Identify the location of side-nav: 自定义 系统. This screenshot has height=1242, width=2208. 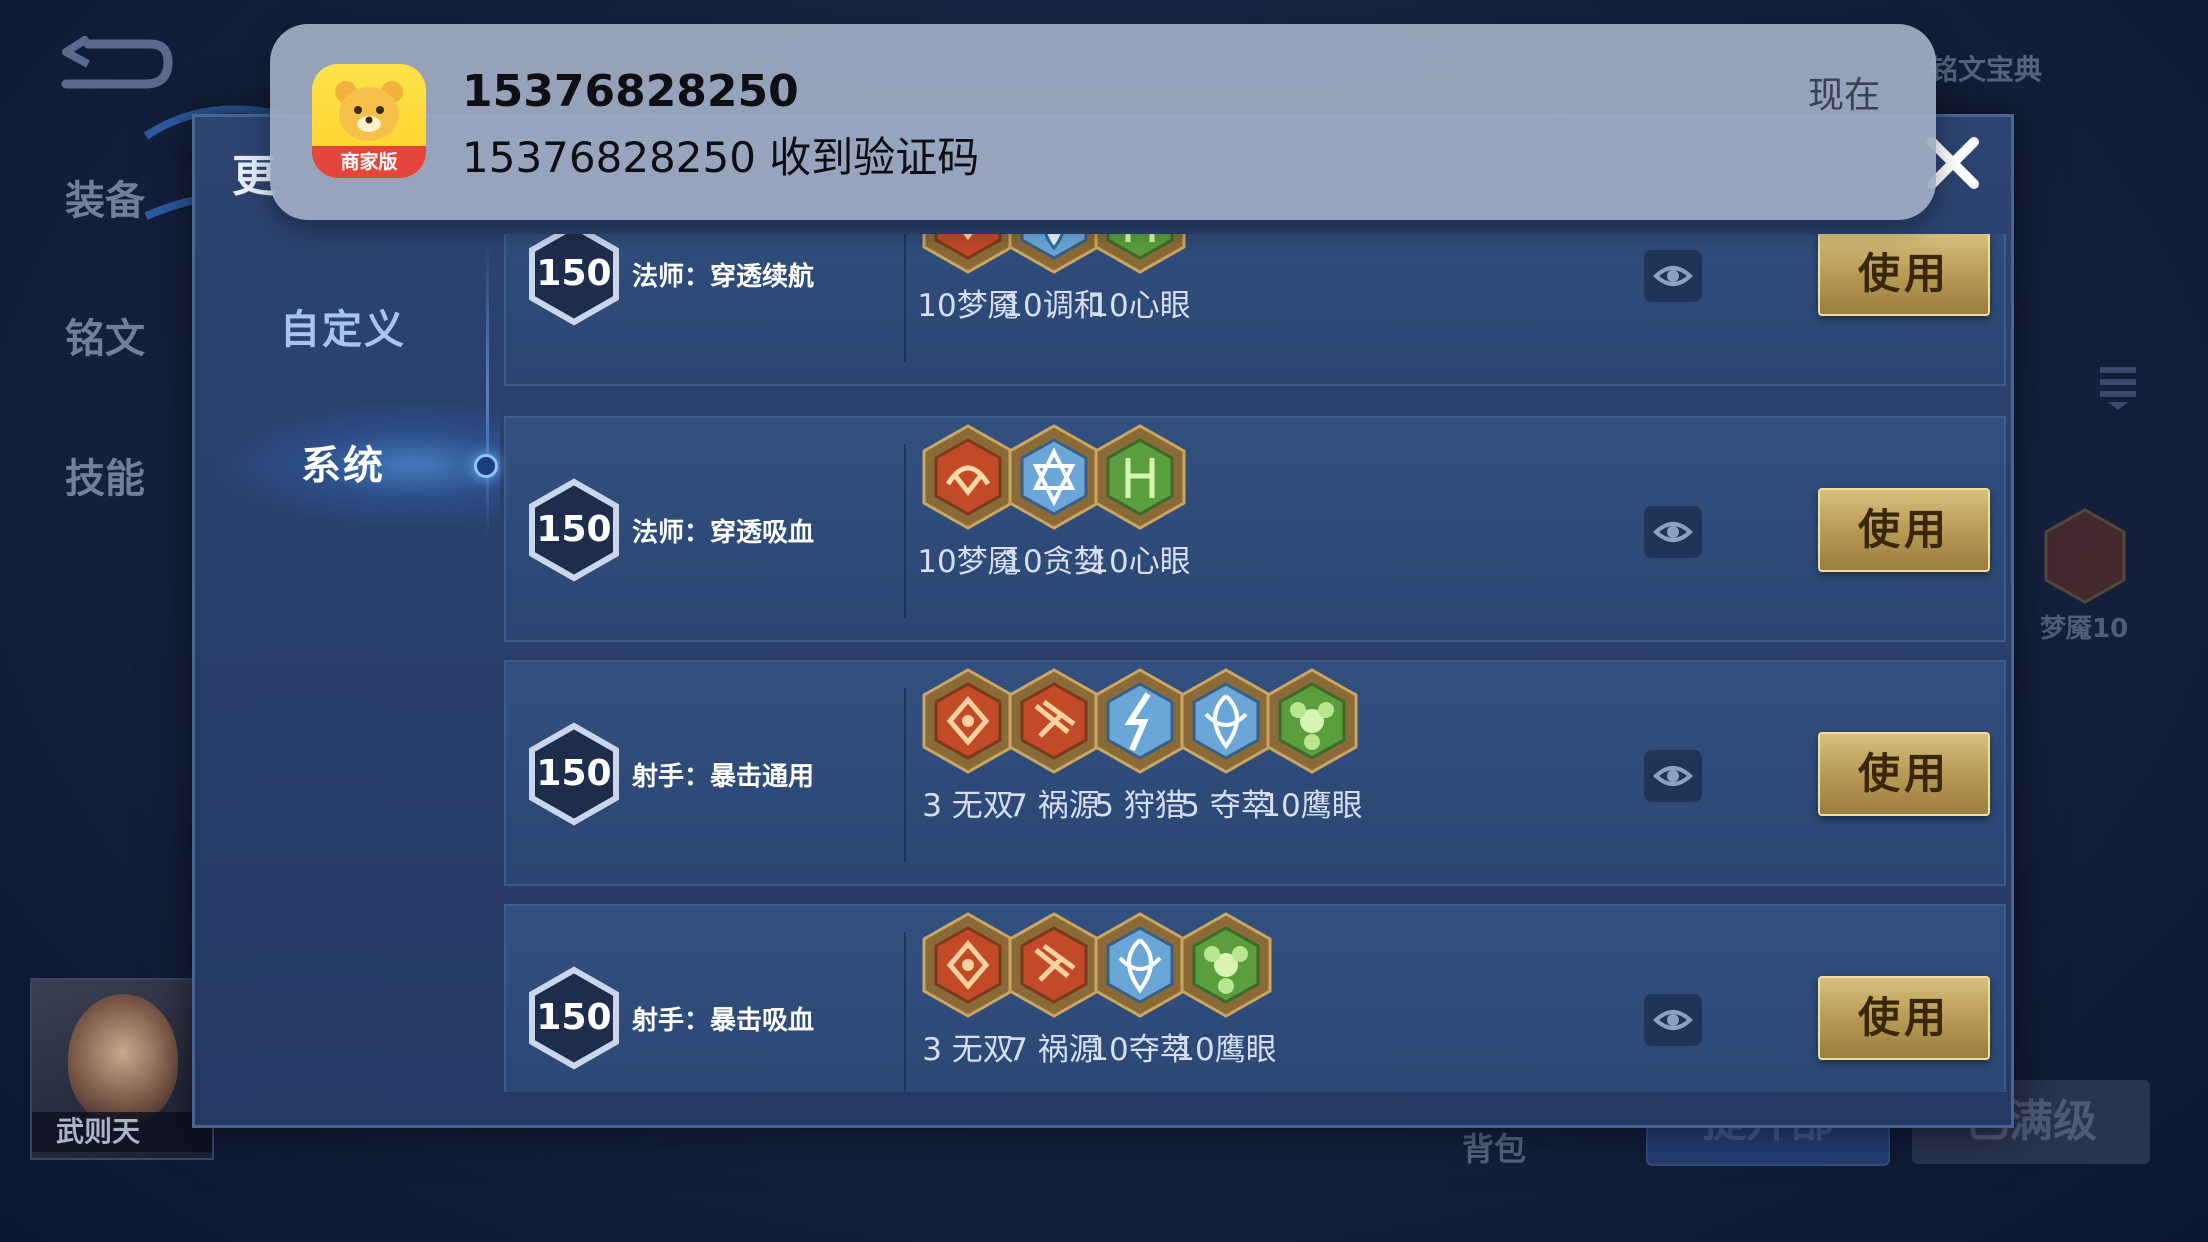
(343, 678).